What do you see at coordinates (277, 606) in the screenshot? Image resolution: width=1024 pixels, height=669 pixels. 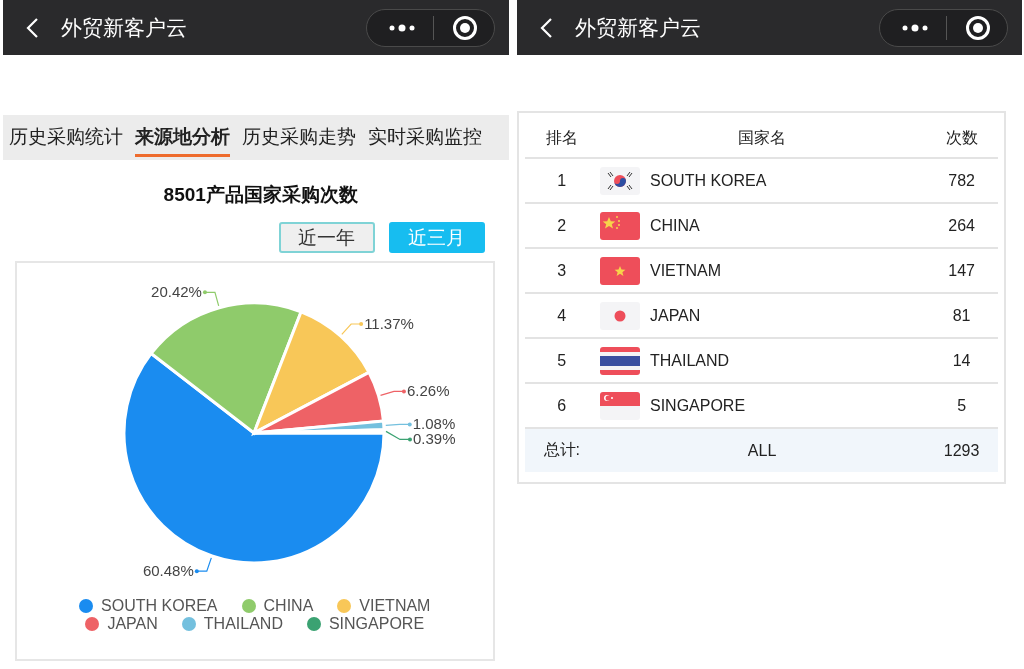 I see `legend-item: CHINA` at bounding box center [277, 606].